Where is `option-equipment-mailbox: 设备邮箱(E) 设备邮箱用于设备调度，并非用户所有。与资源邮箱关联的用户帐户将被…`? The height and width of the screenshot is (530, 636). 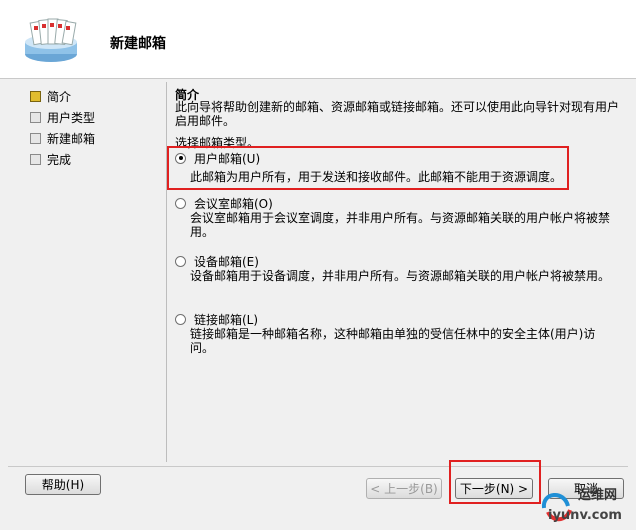 option-equipment-mailbox: 设备邮箱(E) 设备邮箱用于设备调度，并非用户所有。与资源邮箱关联的用户帐户将被… is located at coordinates (400, 268).